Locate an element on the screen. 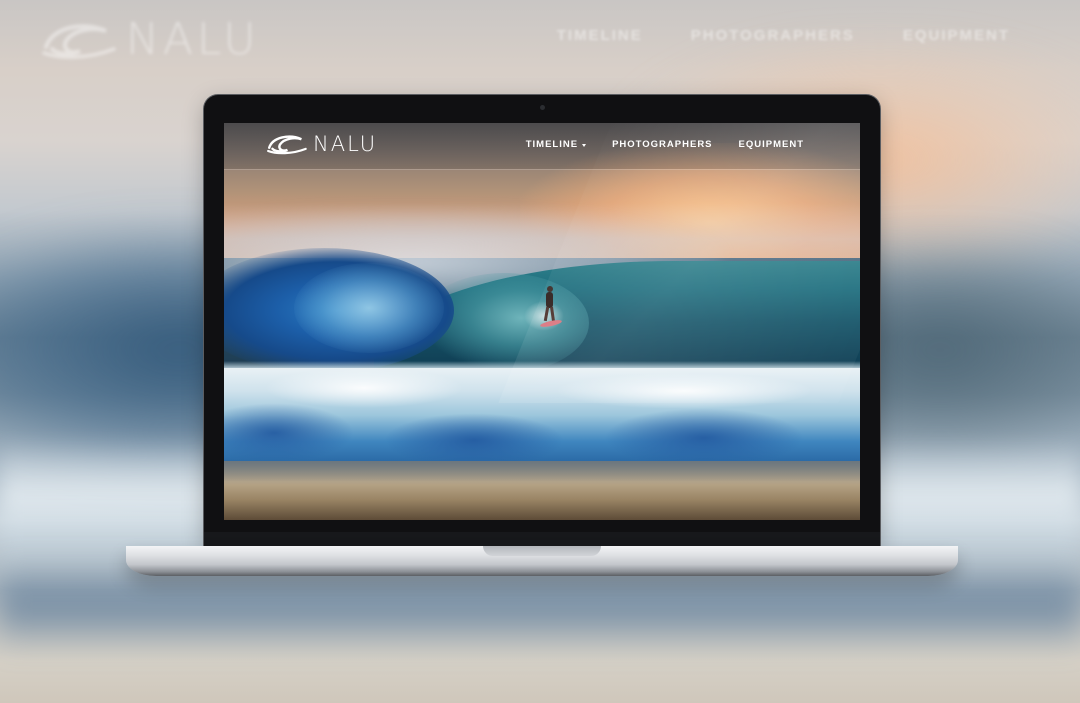 The image size is (1080, 703). nav-item-timeline: TIMELINE is located at coordinates (556, 144).